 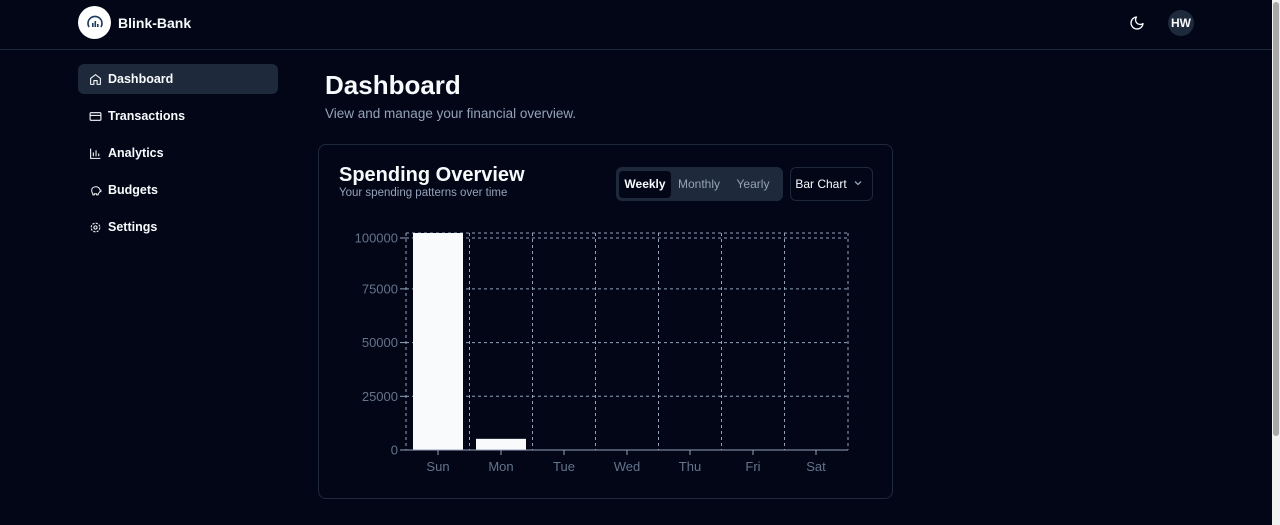 I want to click on sidebar-item-label: Analytics, so click(x=136, y=153).